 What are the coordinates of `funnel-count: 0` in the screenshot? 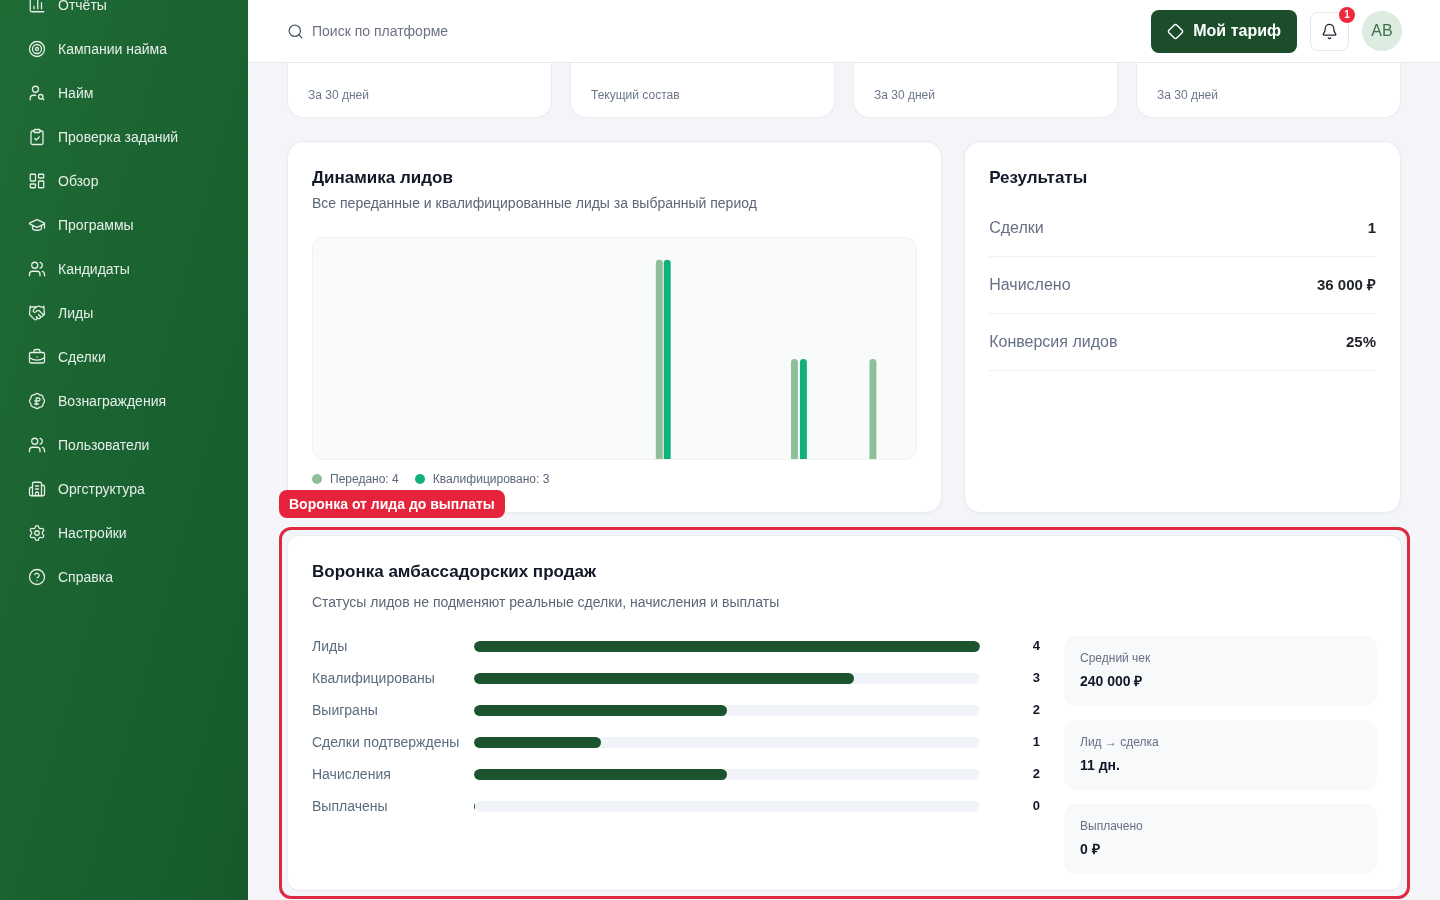 It's located at (1035, 806).